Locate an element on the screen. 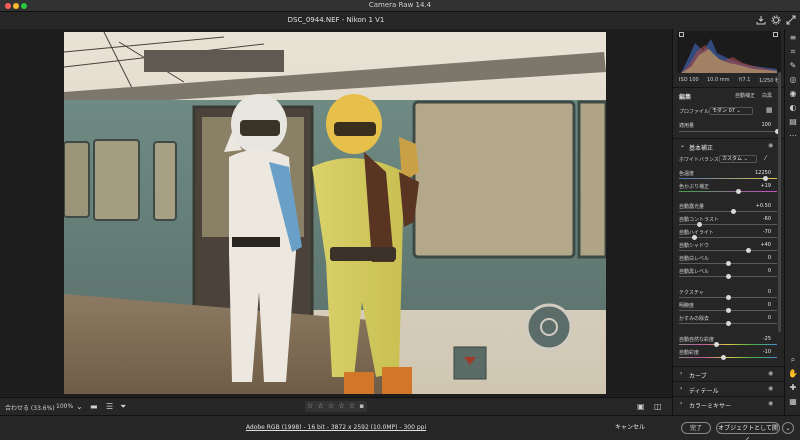 The width and height of the screenshot is (800, 440). panel-scrollbar is located at coordinates (779, 202).